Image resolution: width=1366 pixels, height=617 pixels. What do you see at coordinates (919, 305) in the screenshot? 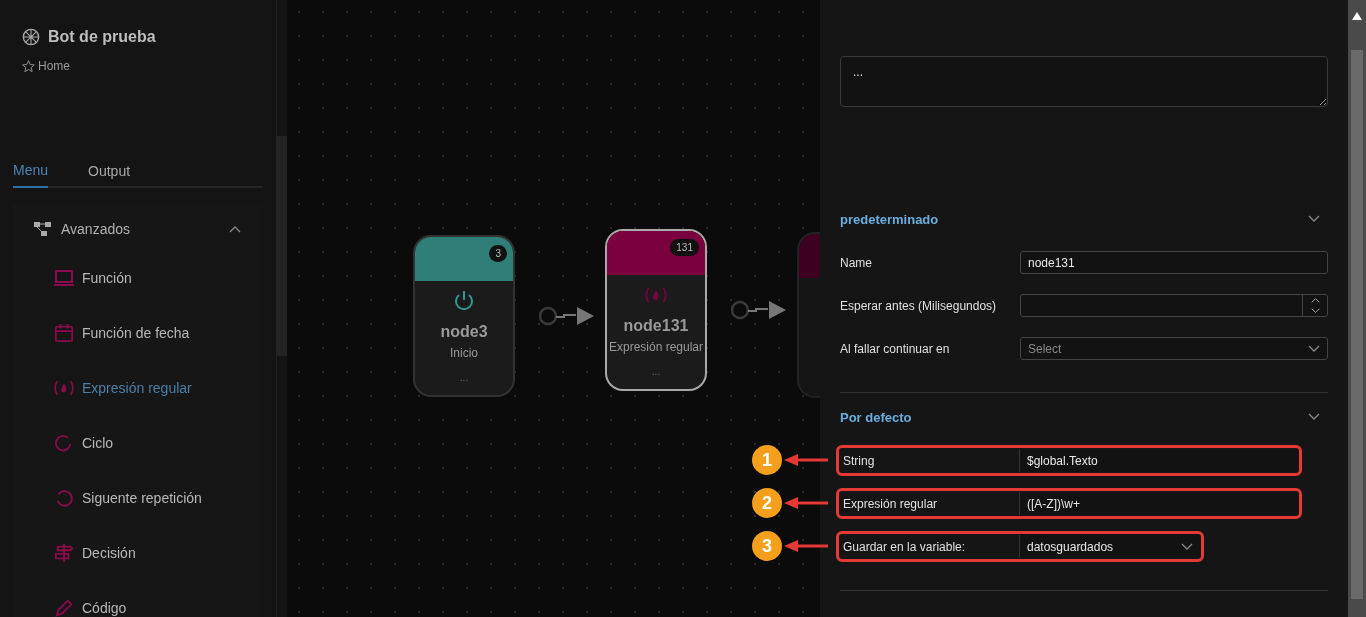
I see `field-label: Esperar antes (Milisegundos)` at bounding box center [919, 305].